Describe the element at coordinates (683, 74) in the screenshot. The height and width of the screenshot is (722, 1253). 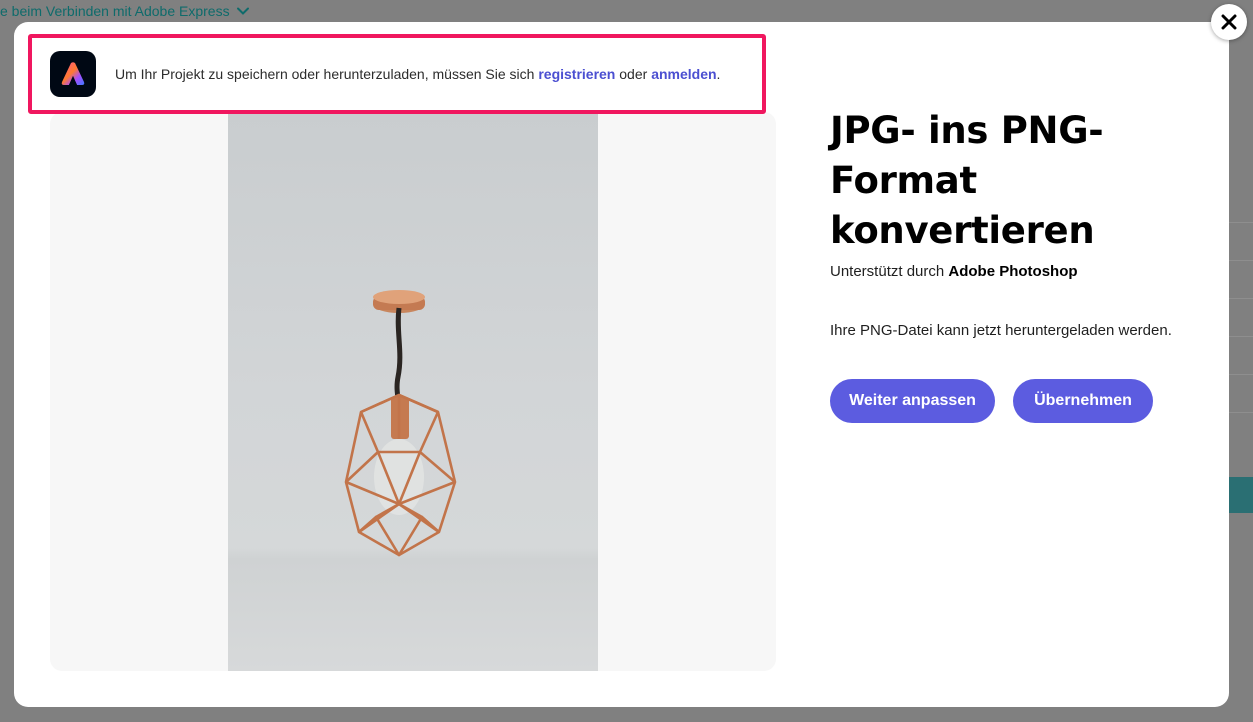
I see `login-link: anmelden` at that location.